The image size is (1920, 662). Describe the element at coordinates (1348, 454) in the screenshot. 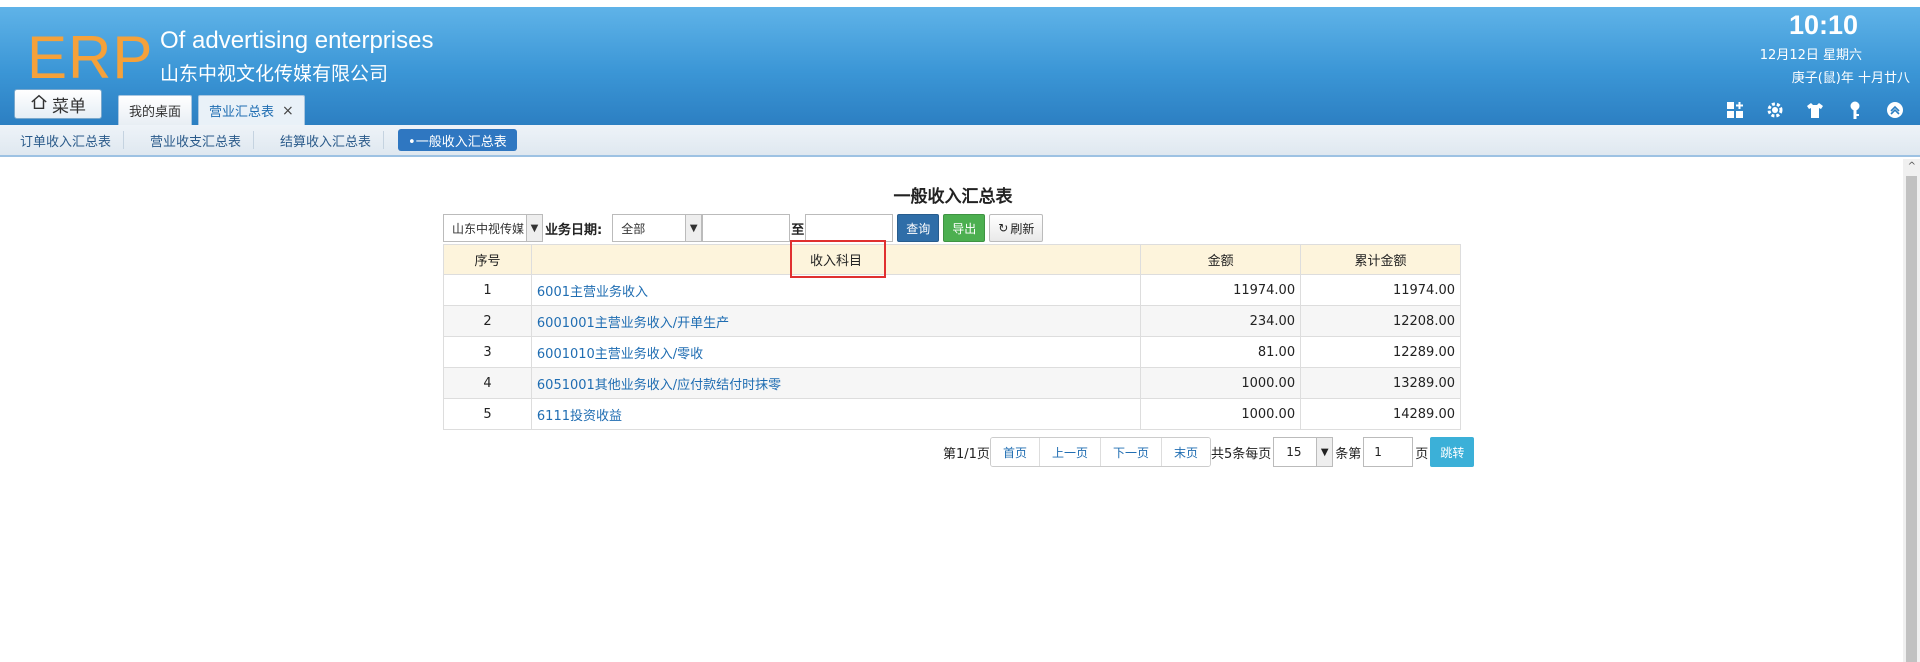

I see `goto-label: 条第` at that location.